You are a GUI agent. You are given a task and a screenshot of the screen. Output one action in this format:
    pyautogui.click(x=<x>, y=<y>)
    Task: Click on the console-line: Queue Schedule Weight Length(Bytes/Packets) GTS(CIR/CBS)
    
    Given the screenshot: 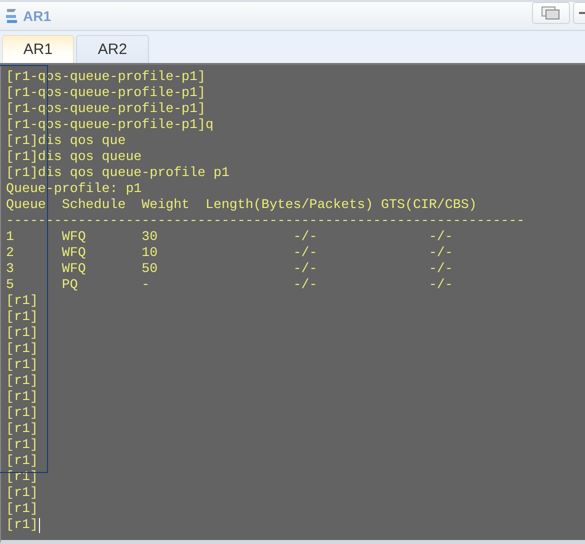 What is the action you would take?
    pyautogui.click(x=241, y=205)
    